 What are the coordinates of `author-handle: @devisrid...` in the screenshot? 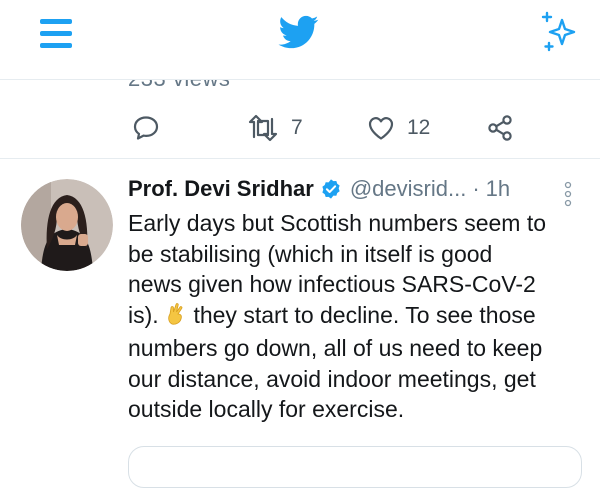 It's located at (408, 189).